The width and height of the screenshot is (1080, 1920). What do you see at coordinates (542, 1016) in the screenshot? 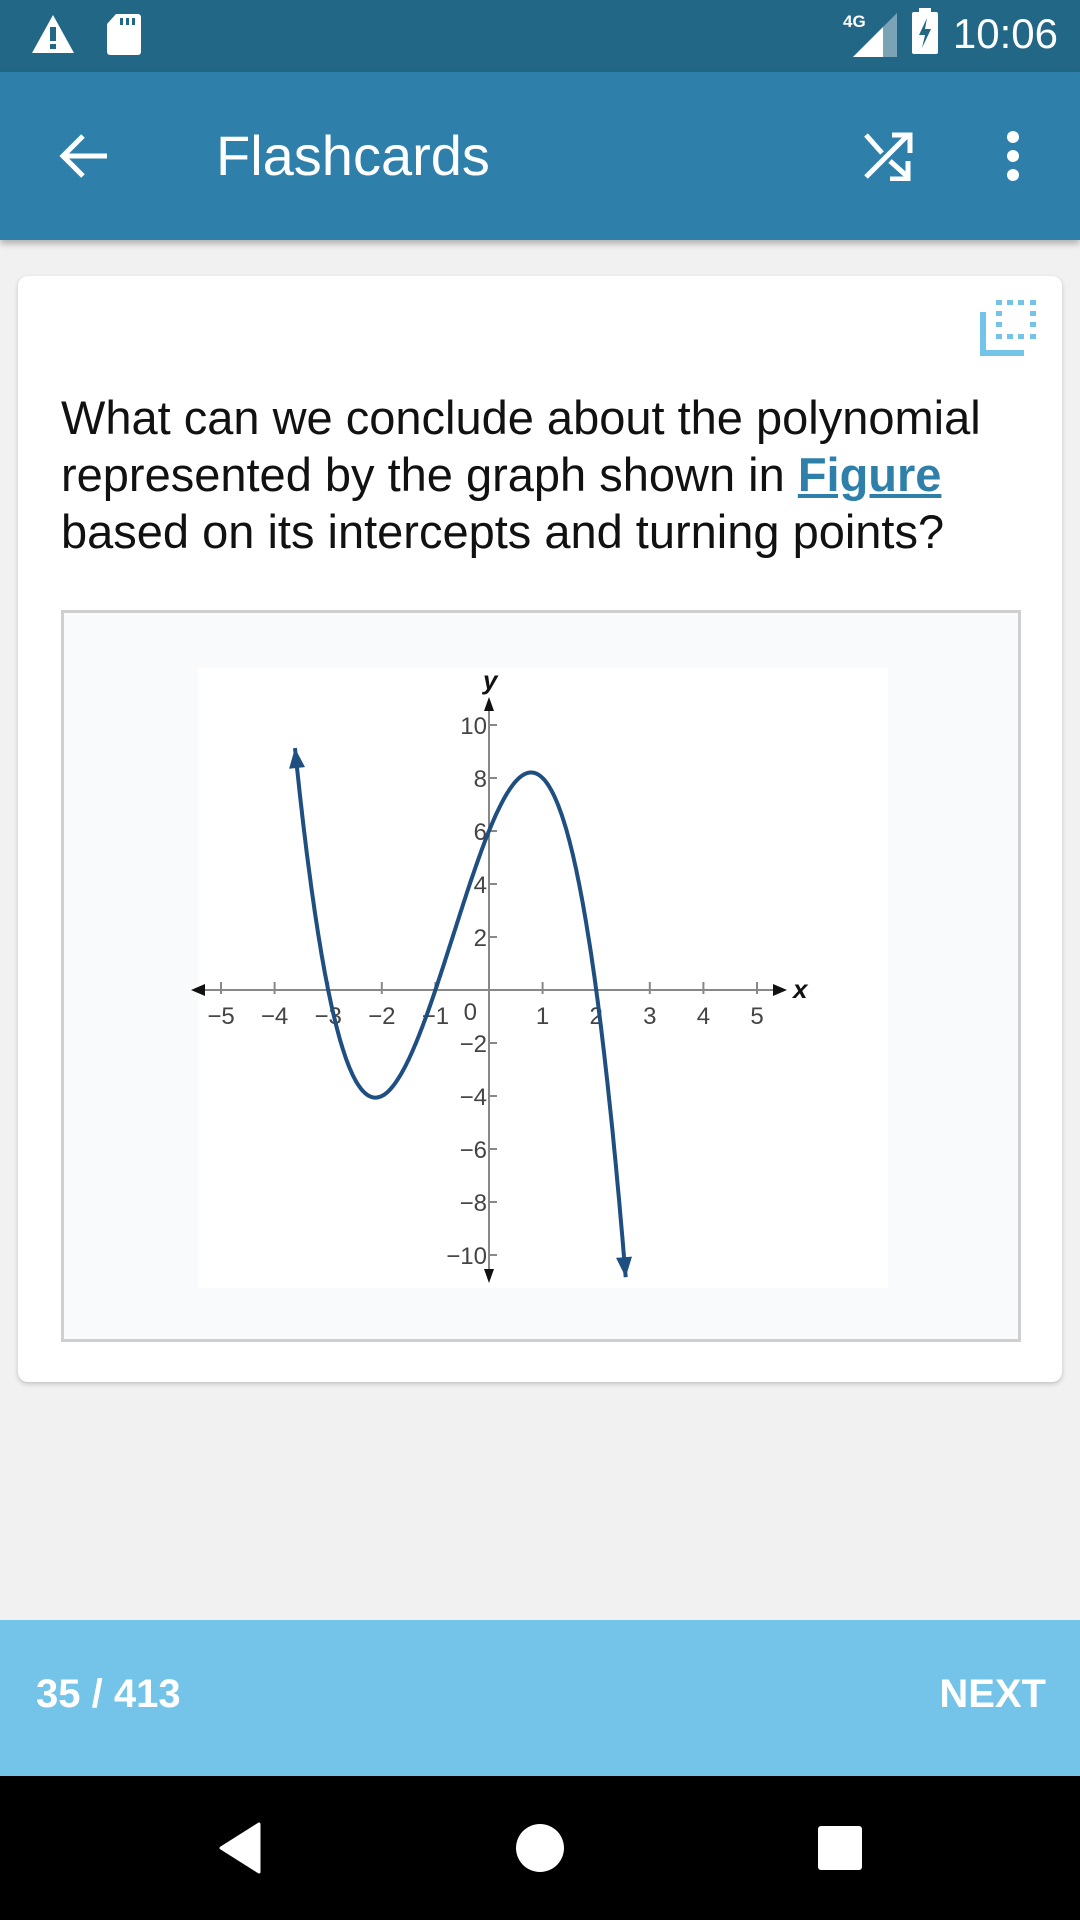
I see `x-tick-label: 1` at bounding box center [542, 1016].